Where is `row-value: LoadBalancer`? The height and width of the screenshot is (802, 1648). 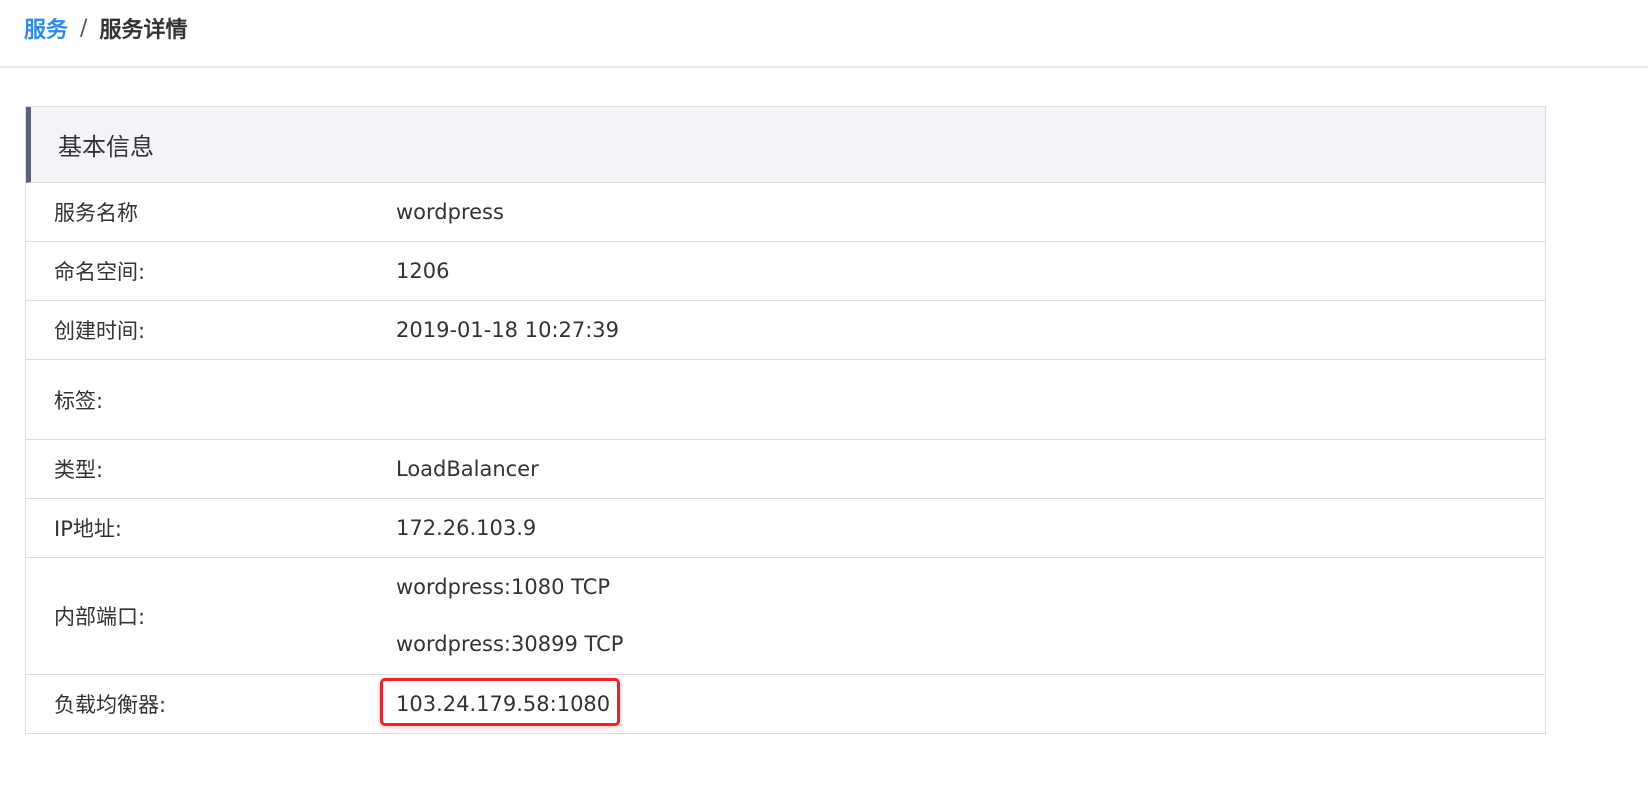
row-value: LoadBalancer is located at coordinates (467, 469).